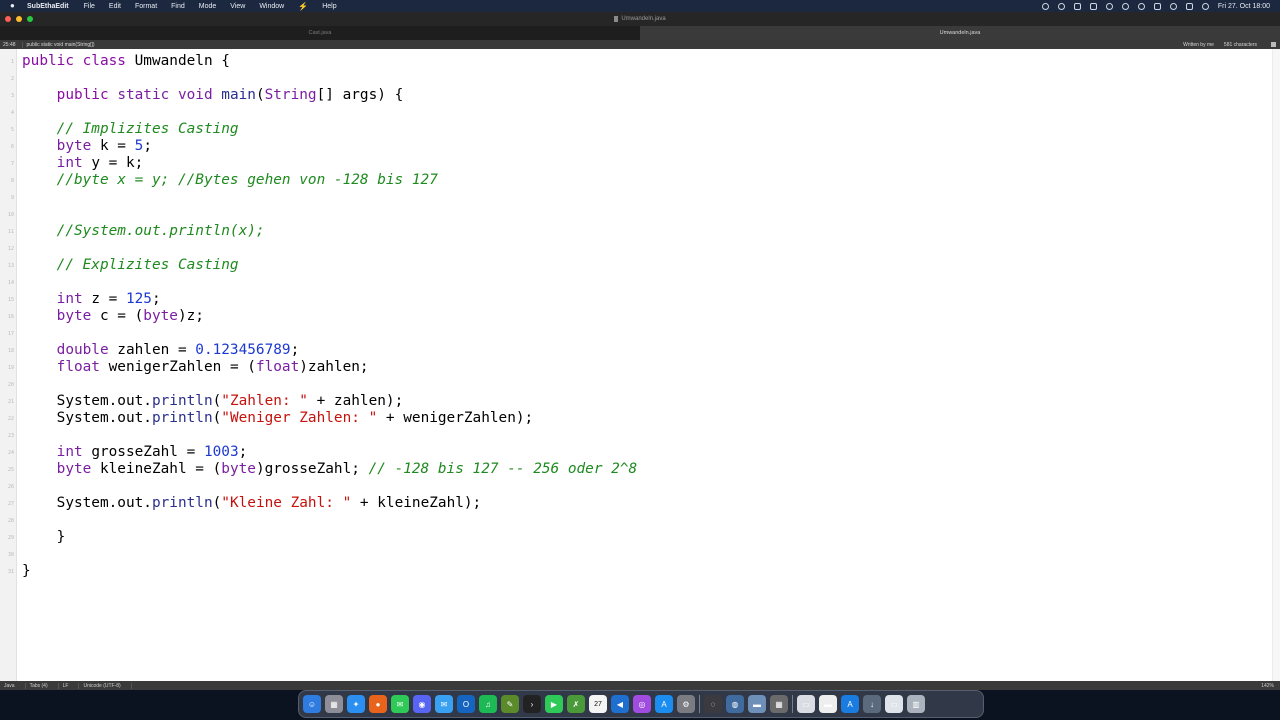 This screenshot has width=1280, height=720. I want to click on minimize-window-button, so click(19, 19).